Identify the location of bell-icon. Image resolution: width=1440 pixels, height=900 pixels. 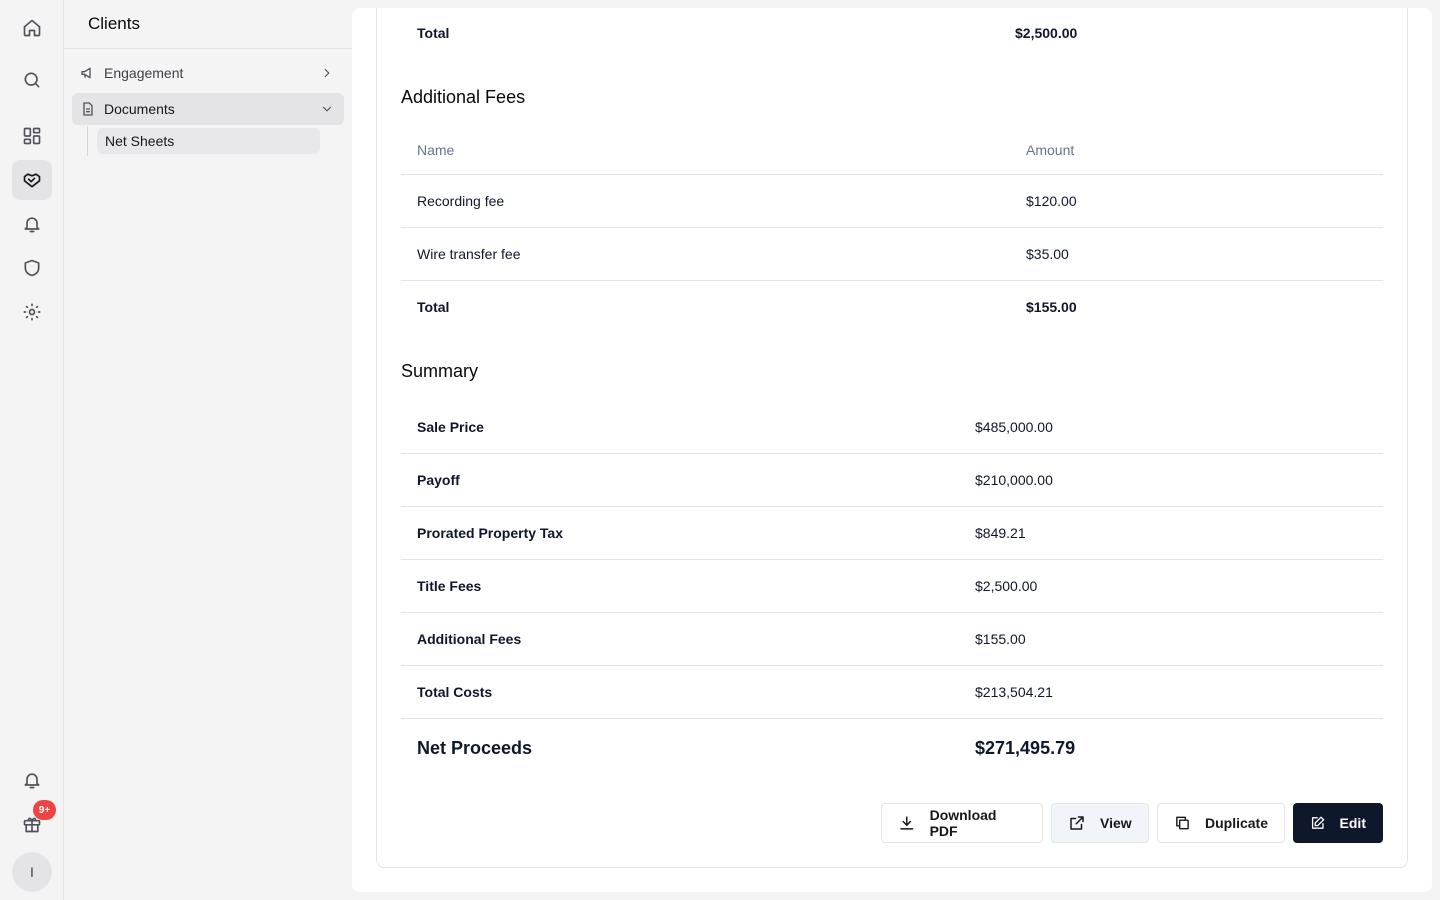
(32, 224).